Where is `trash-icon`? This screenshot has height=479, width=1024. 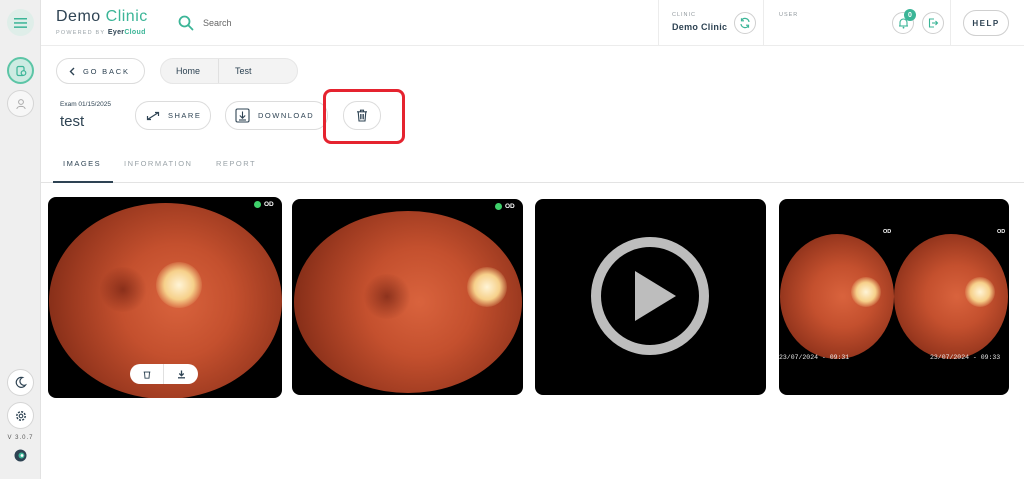 trash-icon is located at coordinates (146, 375).